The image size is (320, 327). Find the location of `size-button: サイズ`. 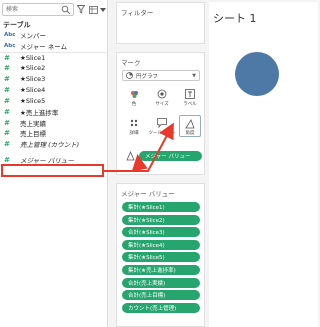

size-button: サイズ is located at coordinates (162, 97).